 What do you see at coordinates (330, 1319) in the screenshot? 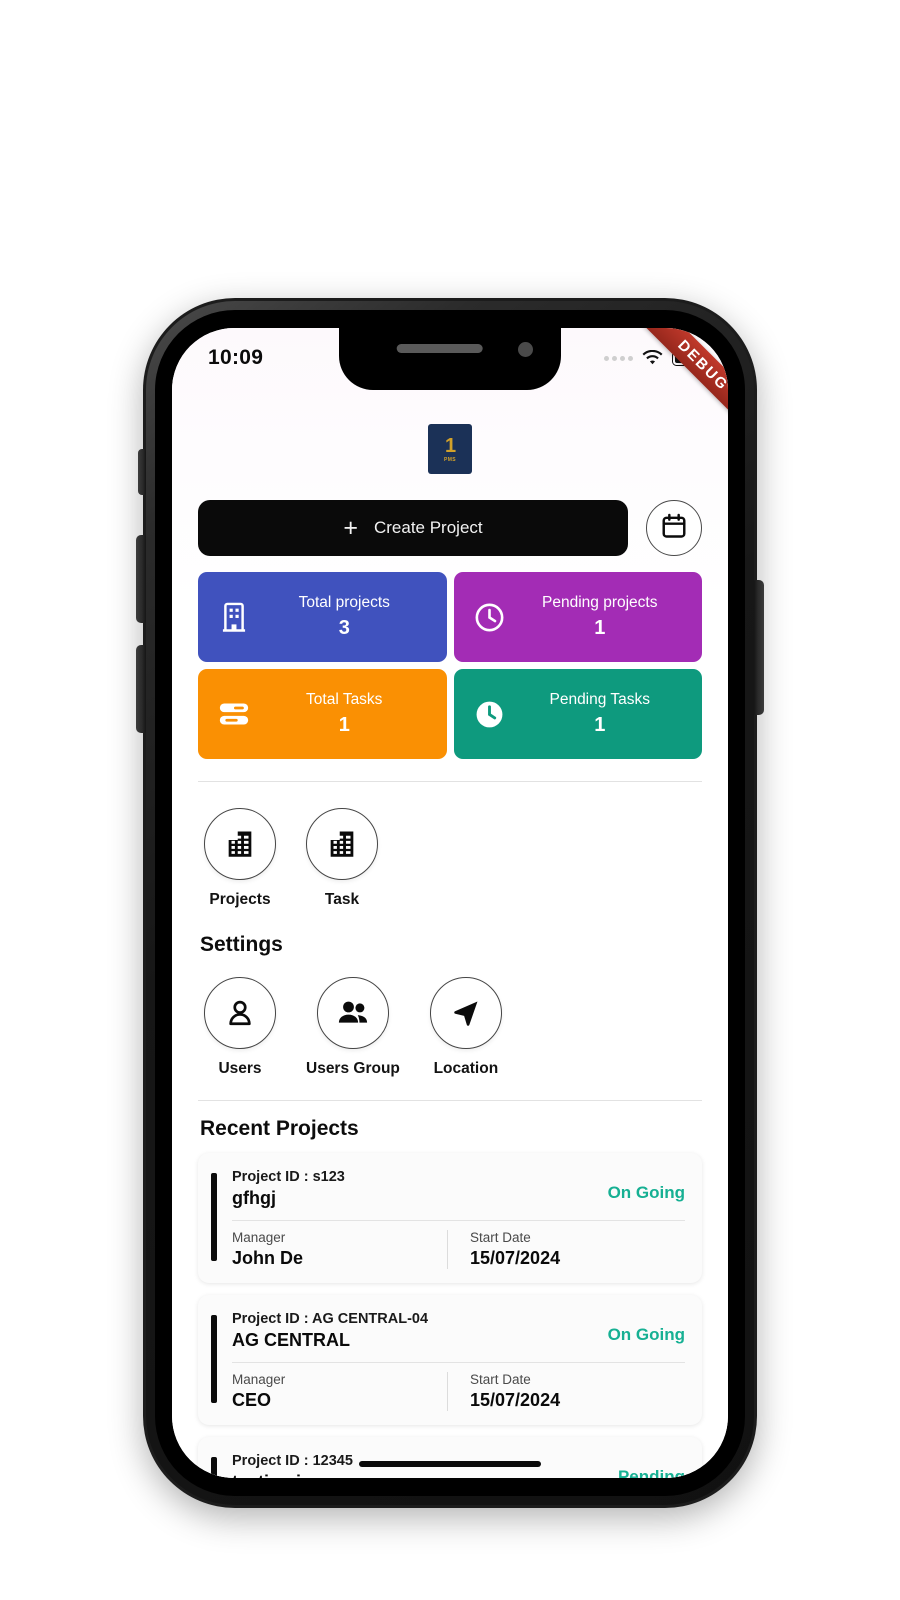
I see `project-id: Project ID : AG CENTRAL-04` at bounding box center [330, 1319].